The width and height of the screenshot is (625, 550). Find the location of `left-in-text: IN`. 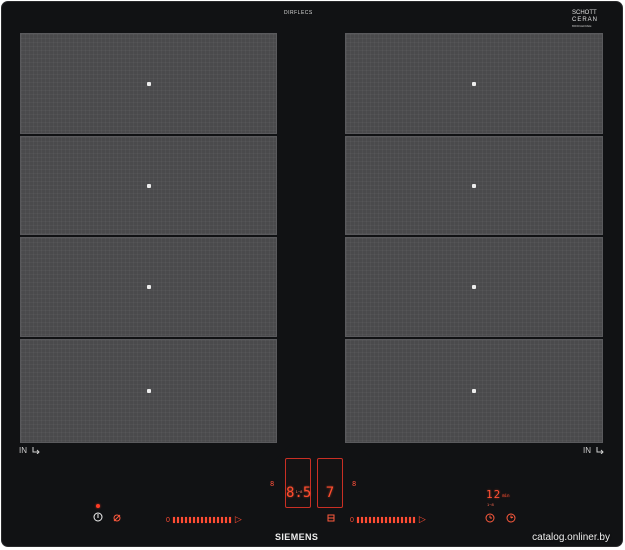

left-in-text: IN is located at coordinates (23, 450).